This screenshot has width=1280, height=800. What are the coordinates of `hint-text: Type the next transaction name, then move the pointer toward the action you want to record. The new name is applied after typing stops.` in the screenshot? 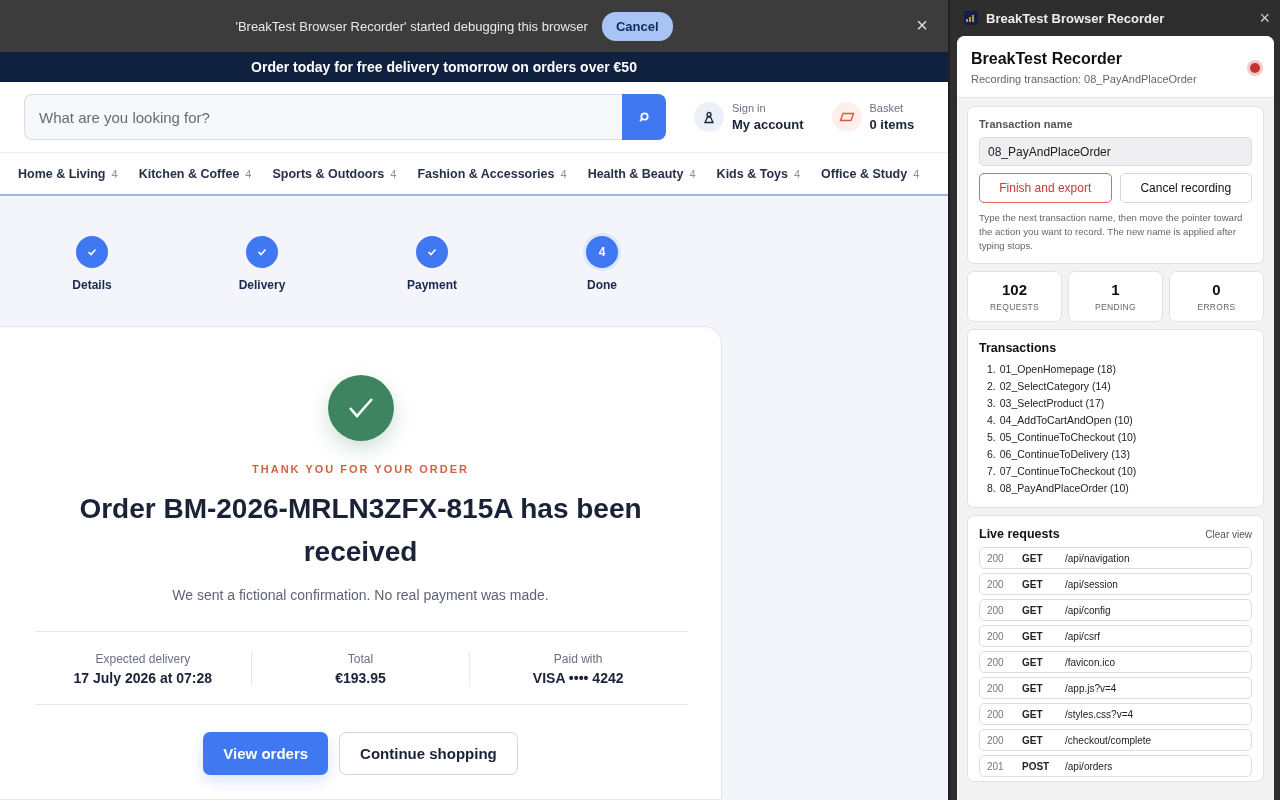 It's located at (1111, 232).